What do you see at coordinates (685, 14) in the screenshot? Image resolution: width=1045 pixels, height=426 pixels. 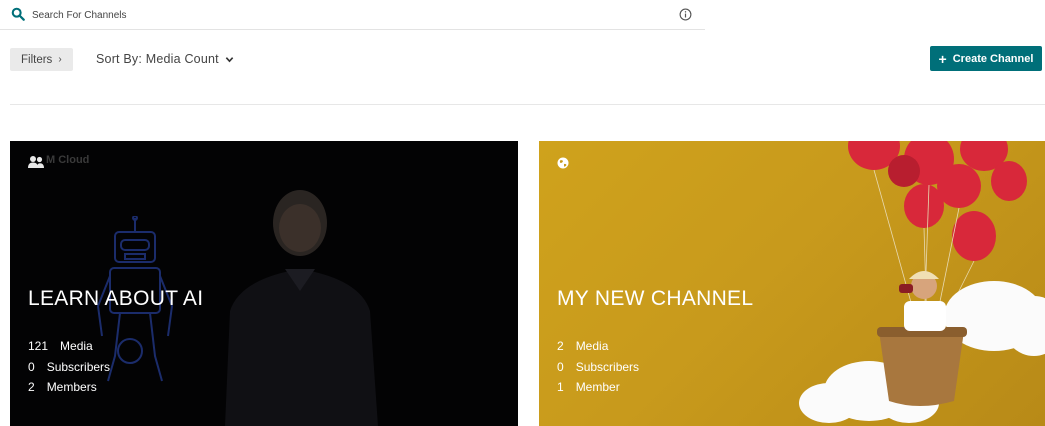 I see `info-icon` at bounding box center [685, 14].